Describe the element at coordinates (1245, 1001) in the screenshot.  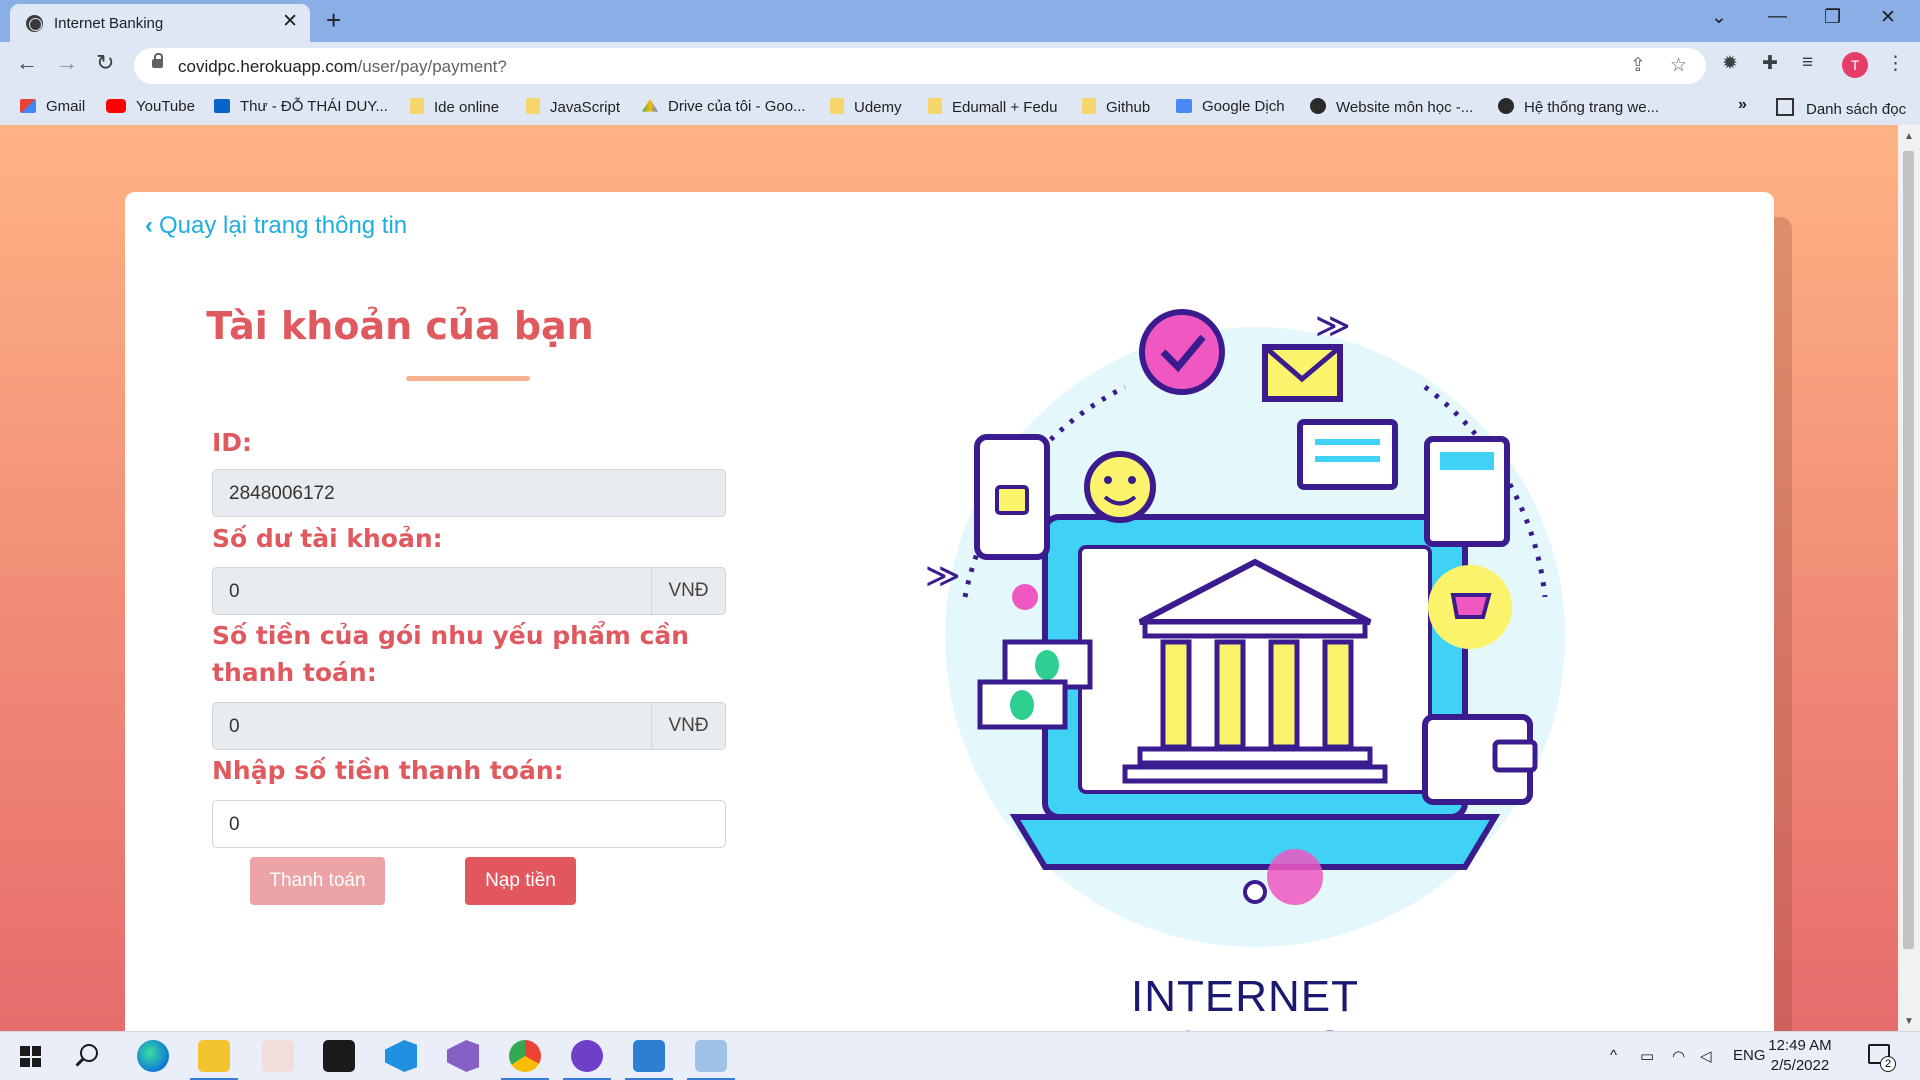
I see `illustration-caption: INTERNET BANKING` at that location.